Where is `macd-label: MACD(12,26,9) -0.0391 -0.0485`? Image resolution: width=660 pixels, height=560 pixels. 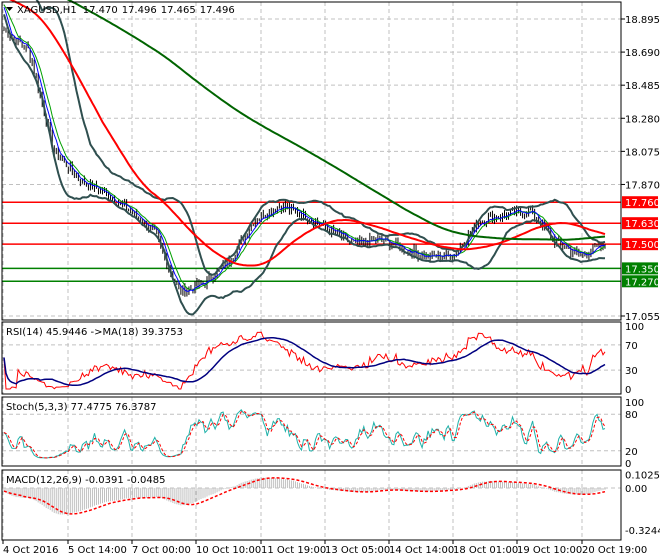
macd-label: MACD(12,26,9) -0.0391 -0.0485 is located at coordinates (86, 480).